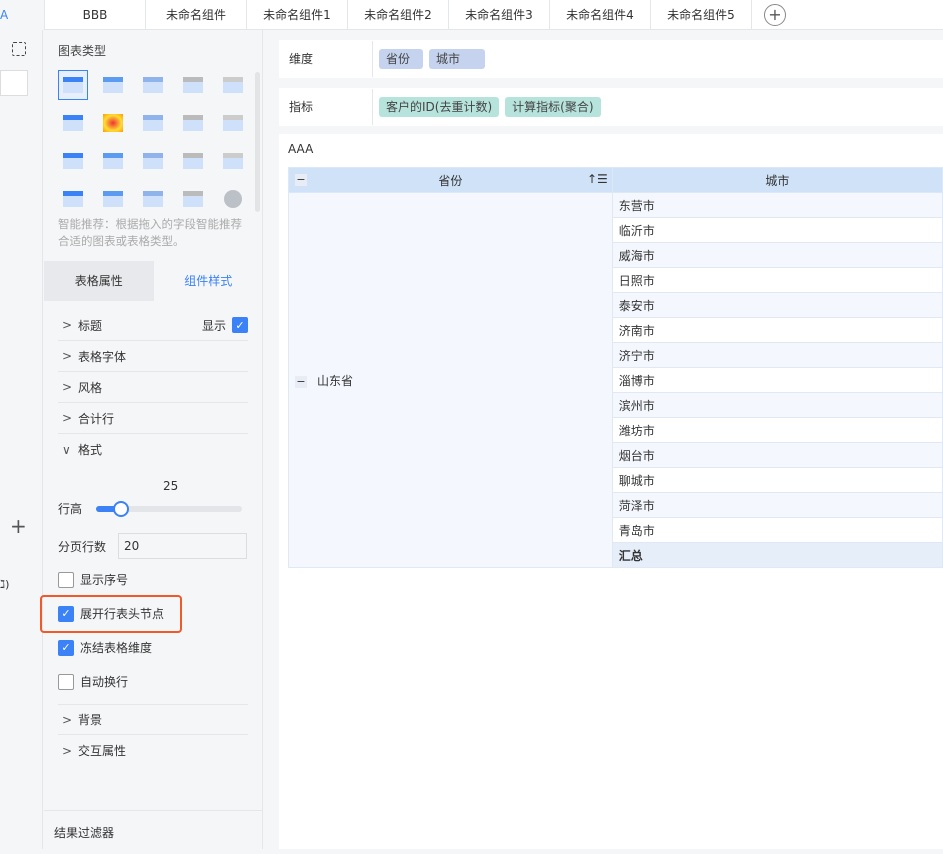  What do you see at coordinates (153, 123) in the screenshot?
I see `multi-bar-icon` at bounding box center [153, 123].